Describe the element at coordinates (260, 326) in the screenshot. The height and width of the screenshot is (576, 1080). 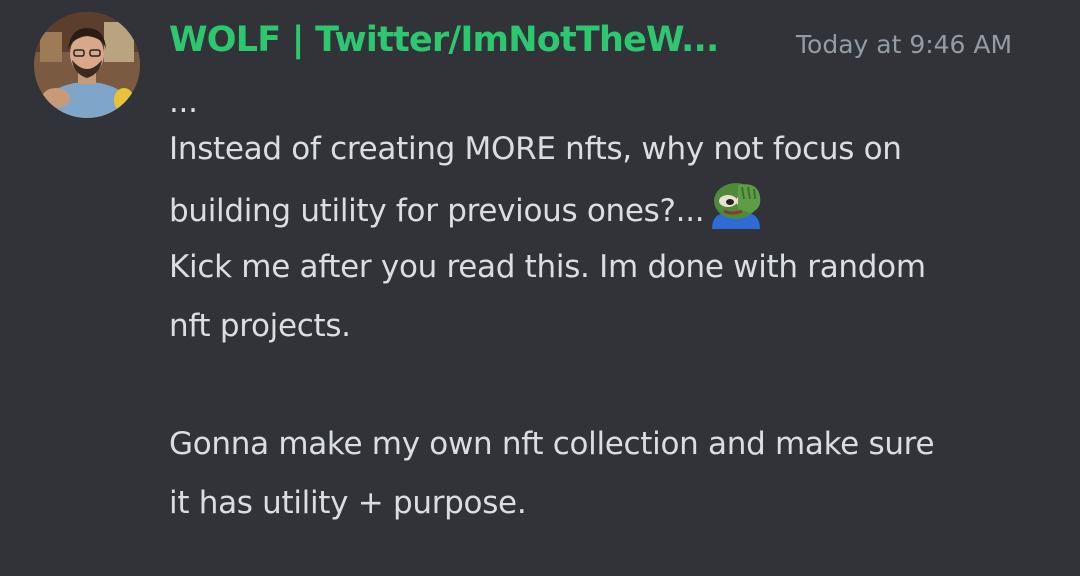
I see `message-line: nft projects.` at that location.